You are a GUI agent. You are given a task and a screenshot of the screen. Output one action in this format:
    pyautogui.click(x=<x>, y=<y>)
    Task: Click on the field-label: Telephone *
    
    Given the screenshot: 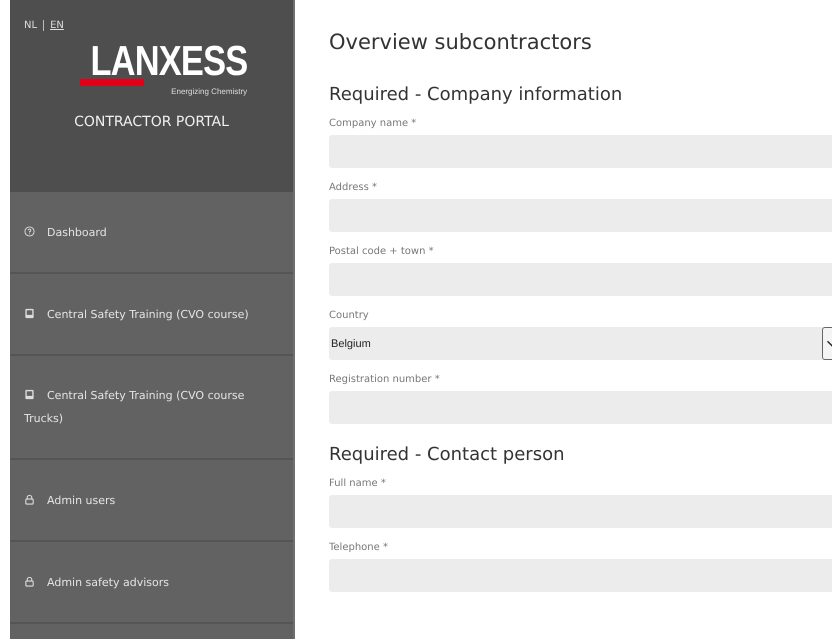 What is the action you would take?
    pyautogui.click(x=359, y=547)
    